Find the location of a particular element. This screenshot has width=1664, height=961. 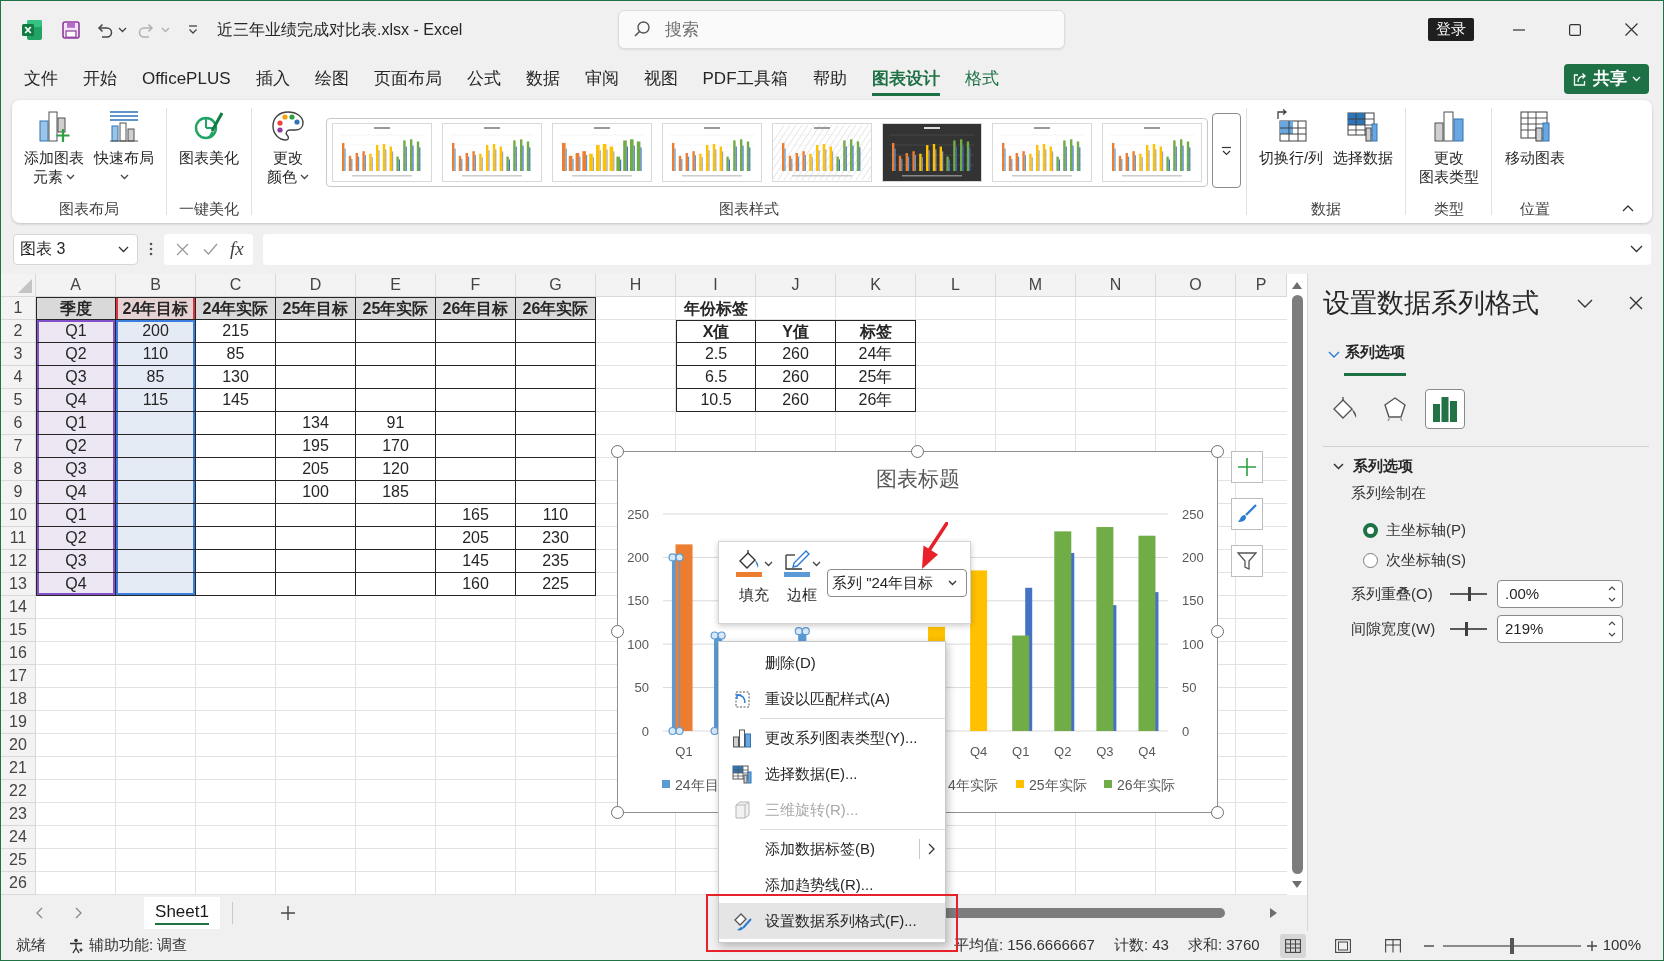

icon-tab is located at coordinates (1445, 409).